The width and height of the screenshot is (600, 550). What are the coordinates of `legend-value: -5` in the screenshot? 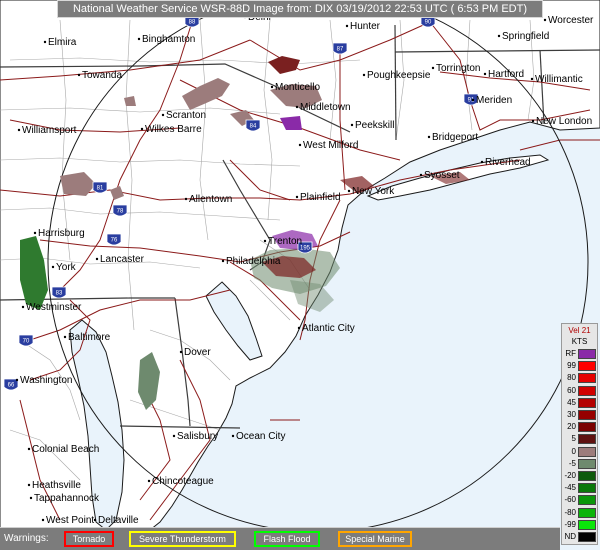 It's located at (572, 463).